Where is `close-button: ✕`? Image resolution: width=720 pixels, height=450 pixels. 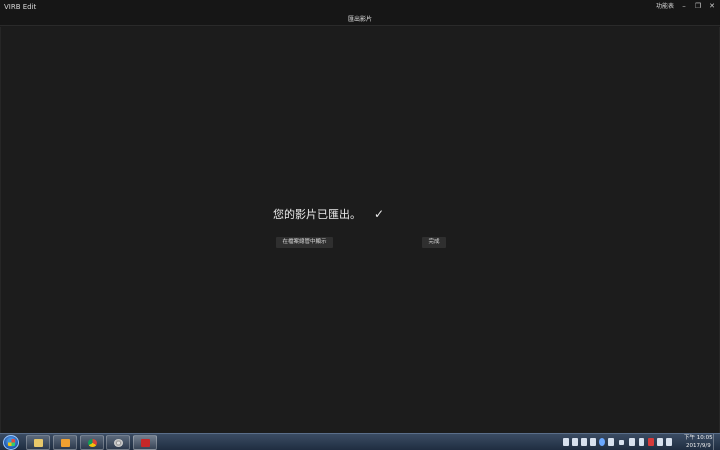
close-button: ✕ is located at coordinates (712, 6).